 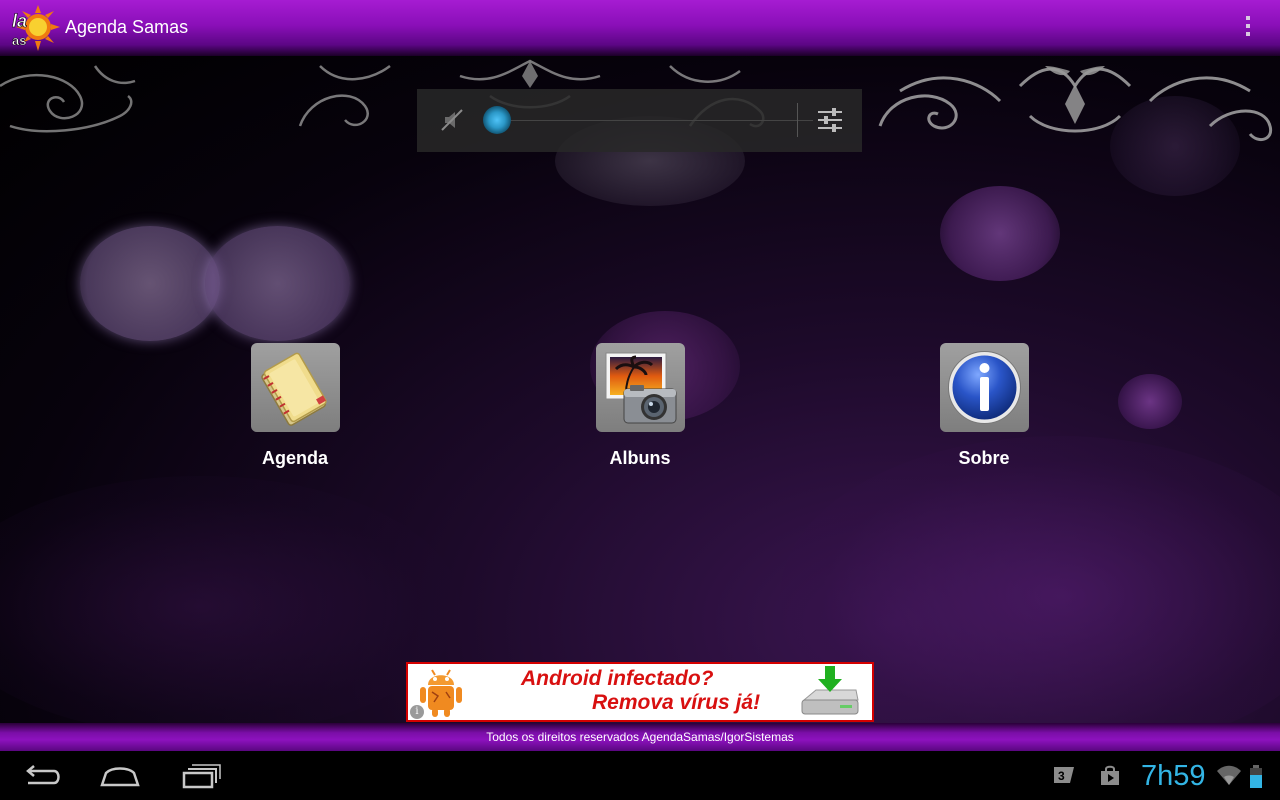 What do you see at coordinates (294, 458) in the screenshot?
I see `launcher-label: Agenda` at bounding box center [294, 458].